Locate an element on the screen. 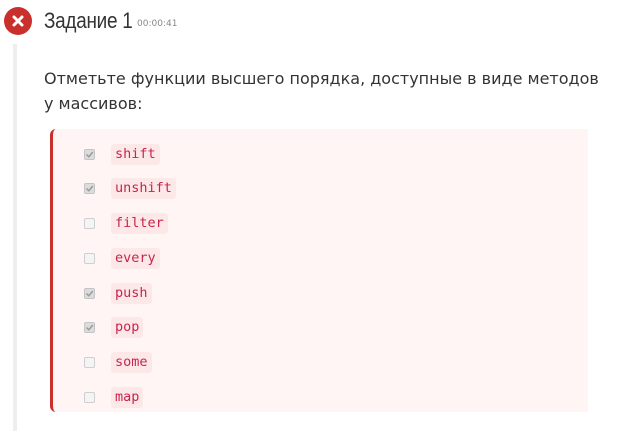 This screenshot has height=431, width=635. answer-option-some: some is located at coordinates (118, 362).